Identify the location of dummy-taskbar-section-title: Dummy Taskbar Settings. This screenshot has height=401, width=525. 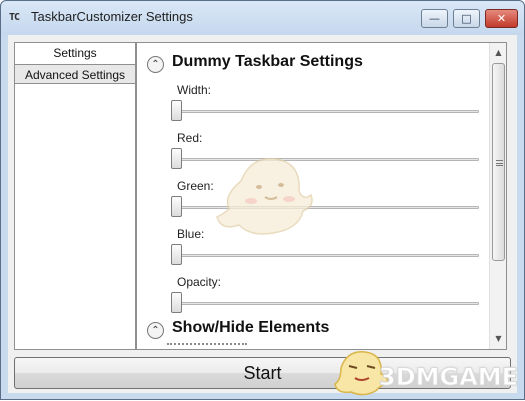
(267, 61).